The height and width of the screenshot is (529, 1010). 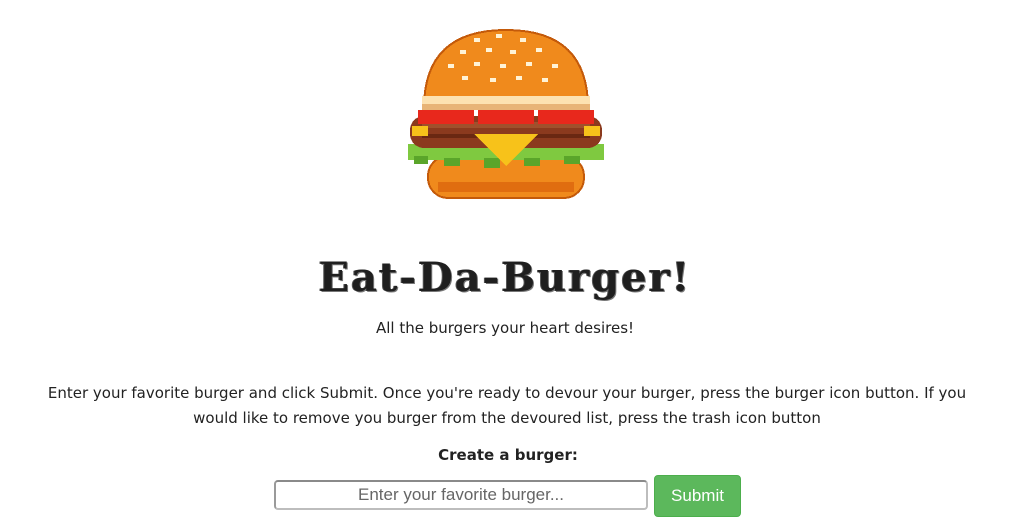 What do you see at coordinates (505, 328) in the screenshot?
I see `tagline: All the burgers your heart desires!` at bounding box center [505, 328].